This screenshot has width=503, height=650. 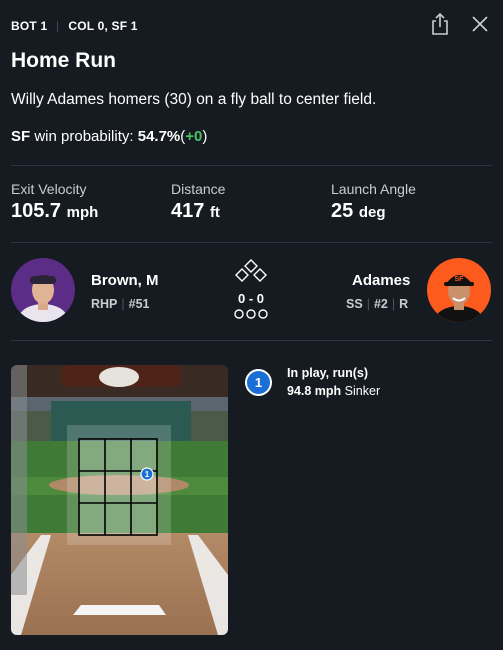 What do you see at coordinates (373, 189) in the screenshot?
I see `stat-label: Launch Angle` at bounding box center [373, 189].